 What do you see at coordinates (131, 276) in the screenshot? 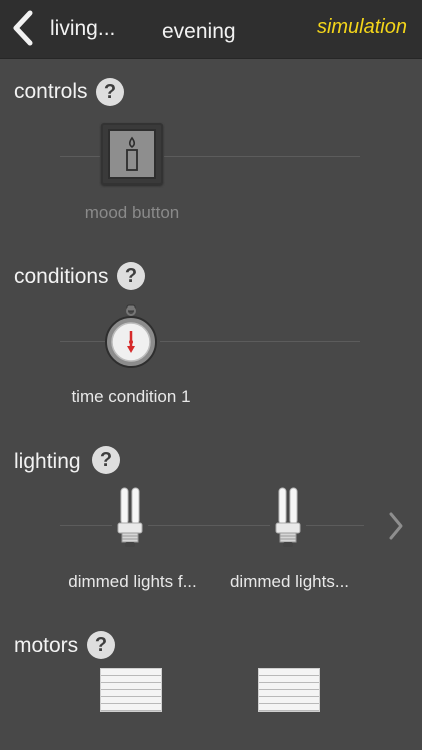
I see `conditions-help-button: ?` at bounding box center [131, 276].